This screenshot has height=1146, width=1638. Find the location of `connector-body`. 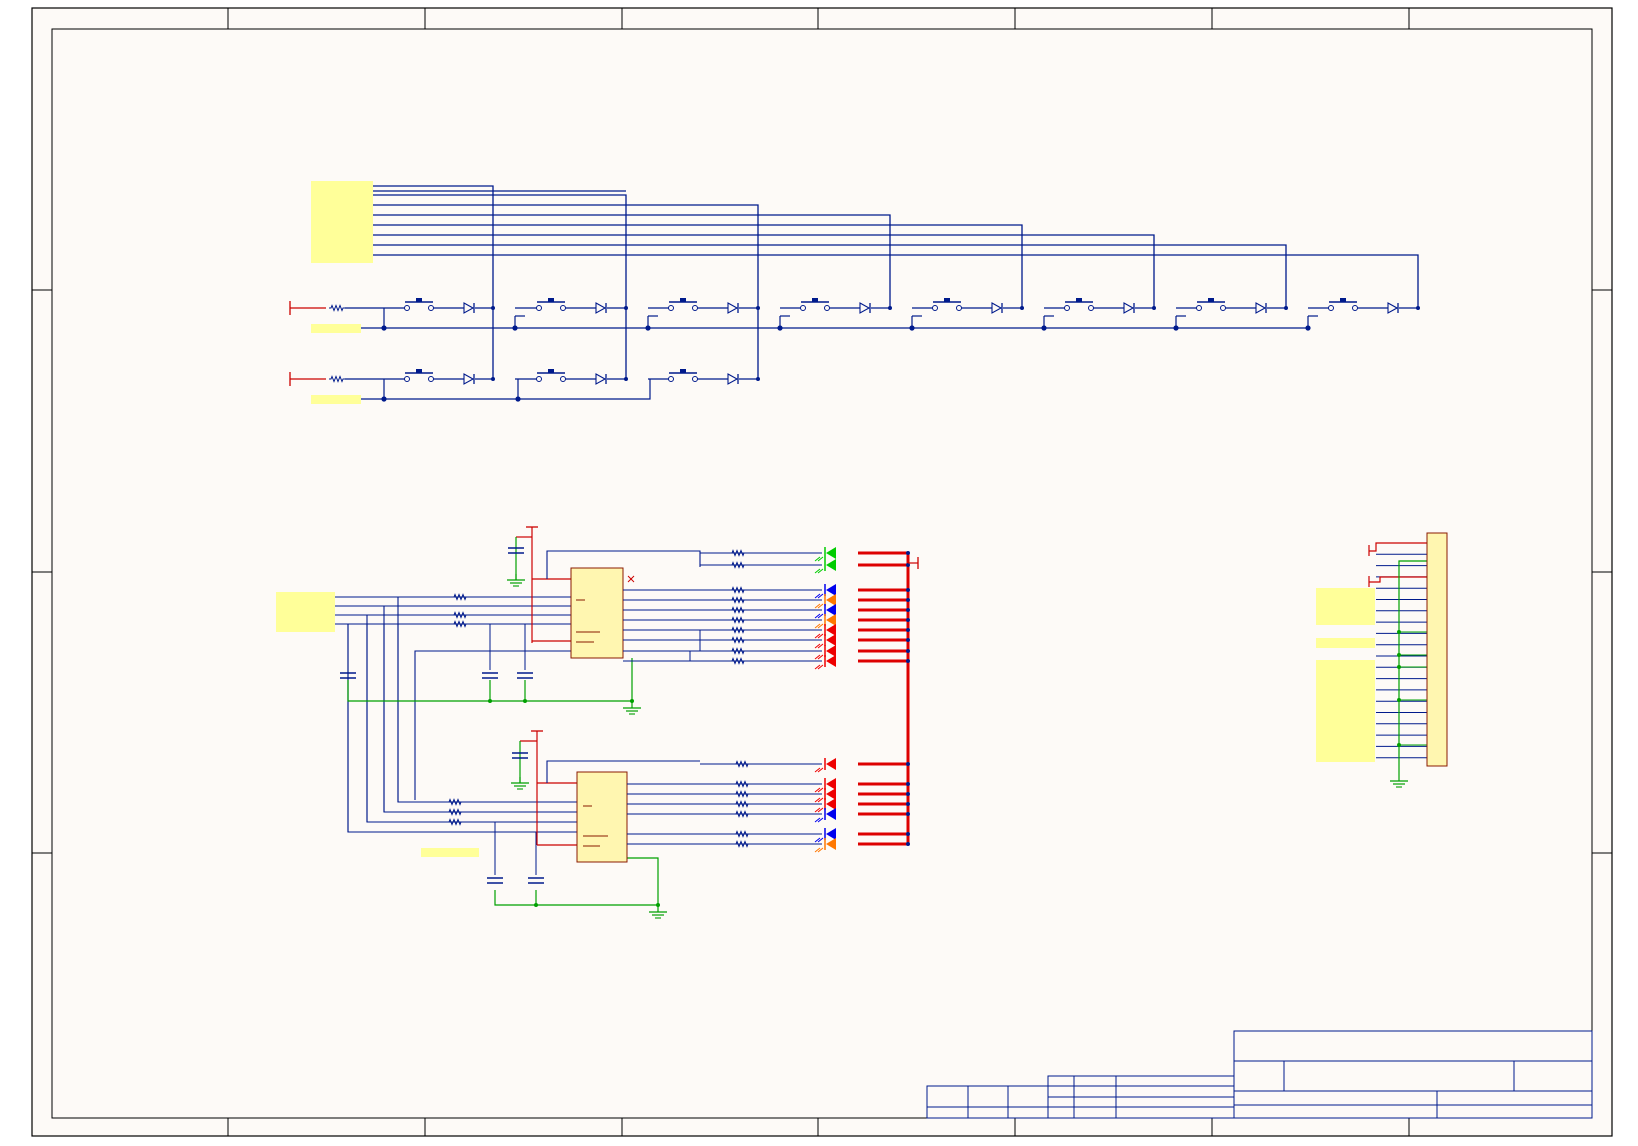

connector-body is located at coordinates (1437, 649).